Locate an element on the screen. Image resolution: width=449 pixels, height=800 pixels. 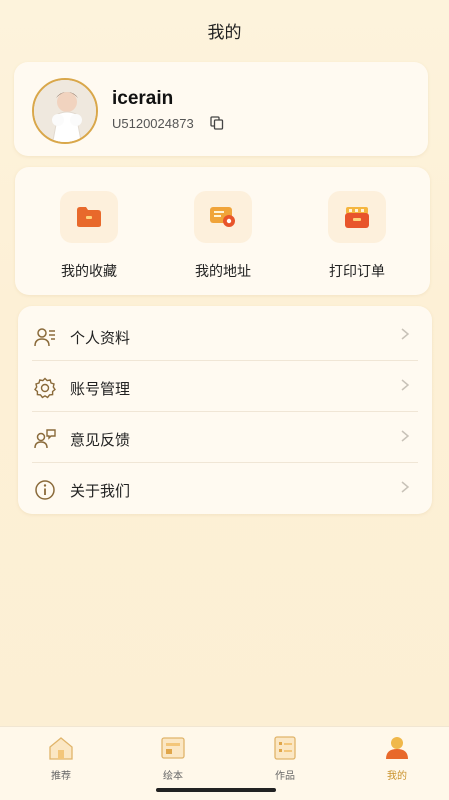
tab-label: 我的 is located at coordinates (397, 776).